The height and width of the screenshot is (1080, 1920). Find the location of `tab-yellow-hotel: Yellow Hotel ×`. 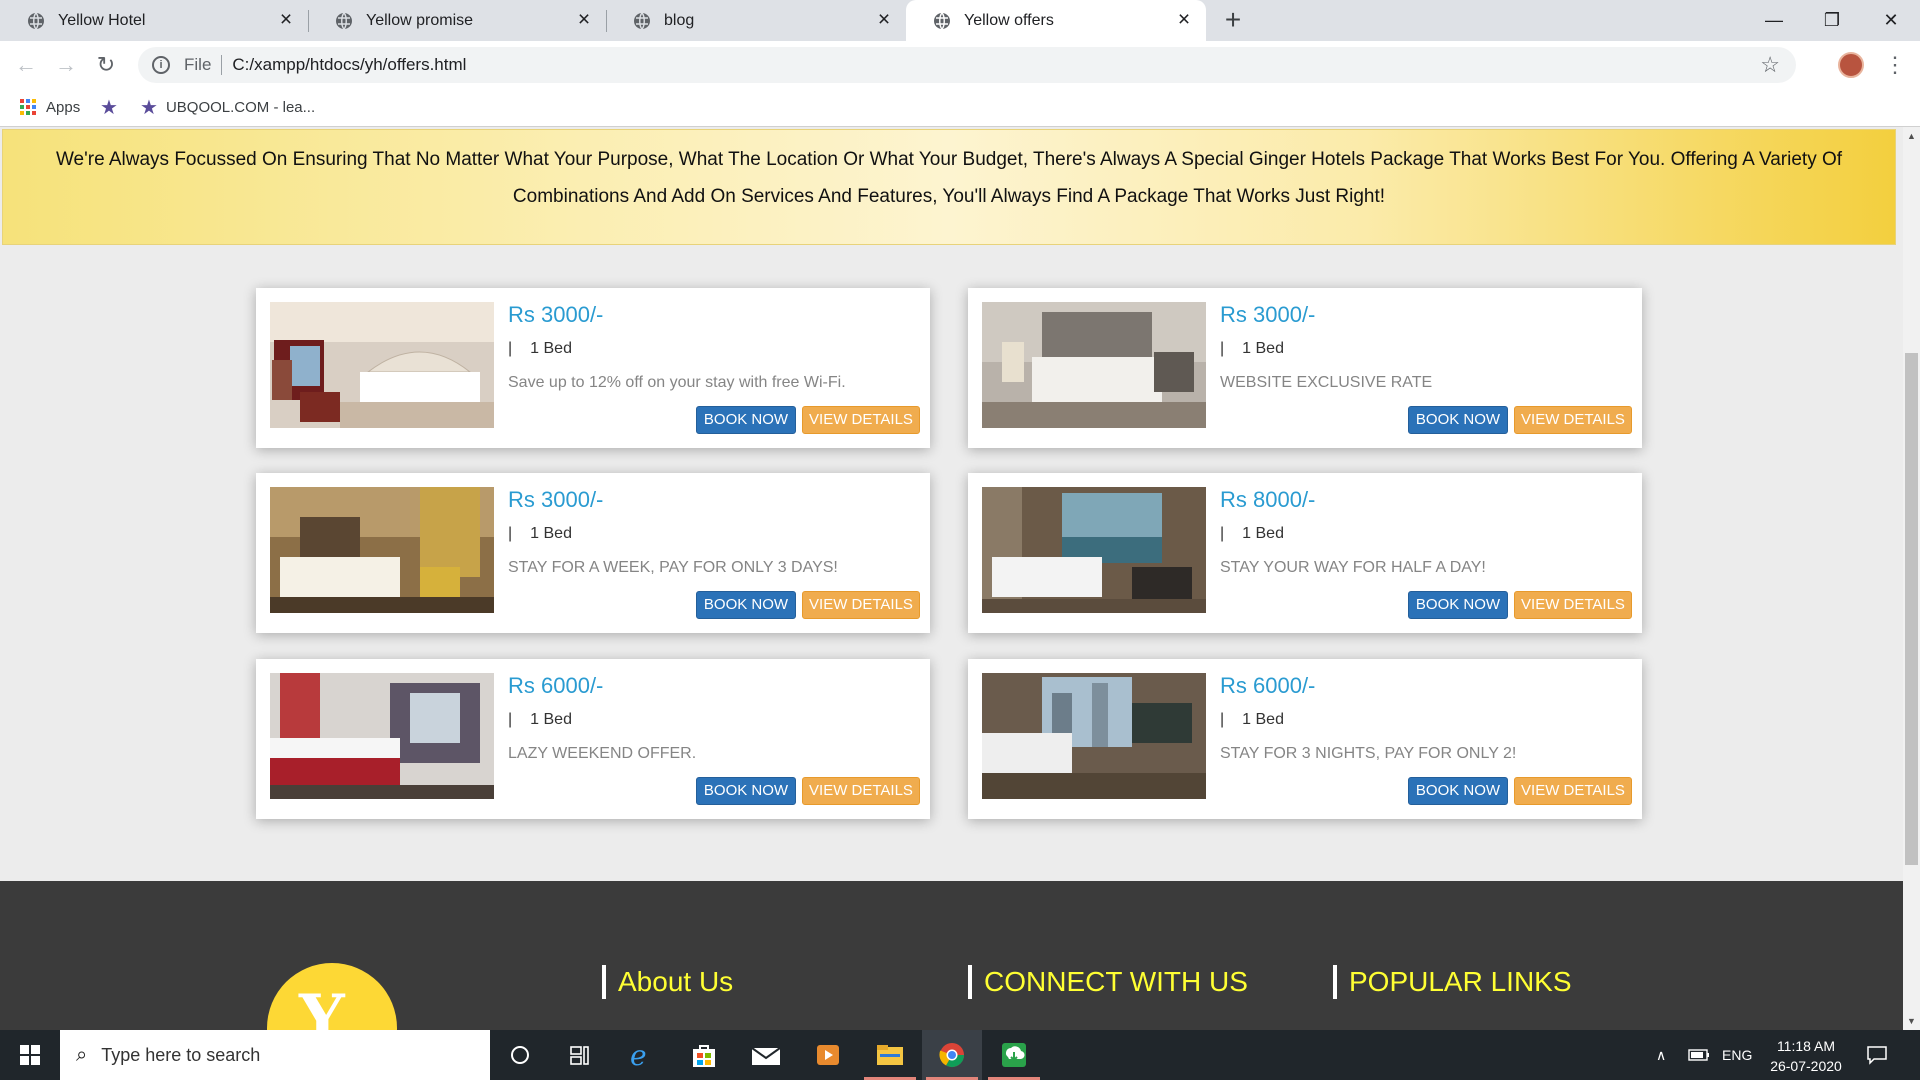

tab-yellow-hotel: Yellow Hotel × is located at coordinates (154, 20).